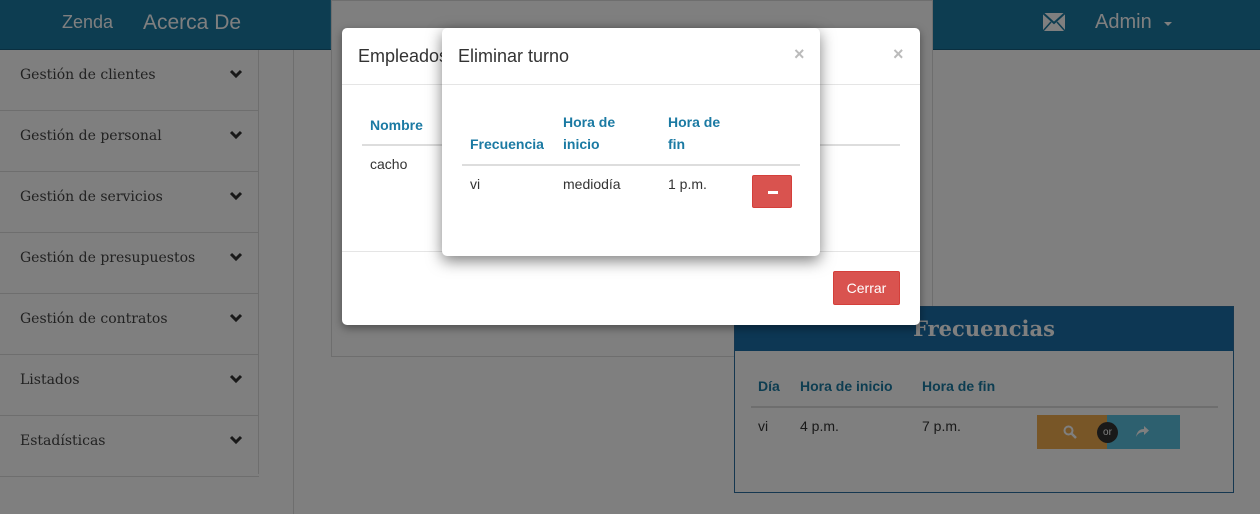 The width and height of the screenshot is (1260, 514). Describe the element at coordinates (475, 184) in the screenshot. I see `cell-frecuencia: vi` at that location.